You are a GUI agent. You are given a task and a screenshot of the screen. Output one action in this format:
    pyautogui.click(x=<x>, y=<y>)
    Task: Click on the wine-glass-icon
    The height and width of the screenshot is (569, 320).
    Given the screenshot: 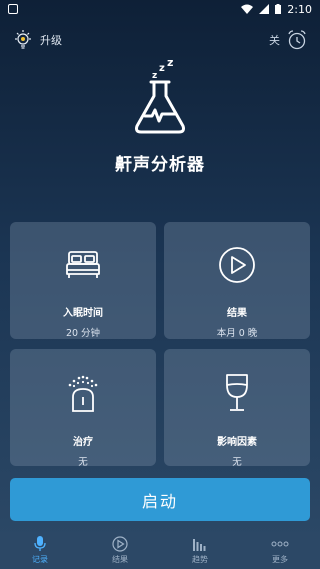 What is the action you would take?
    pyautogui.click(x=237, y=392)
    